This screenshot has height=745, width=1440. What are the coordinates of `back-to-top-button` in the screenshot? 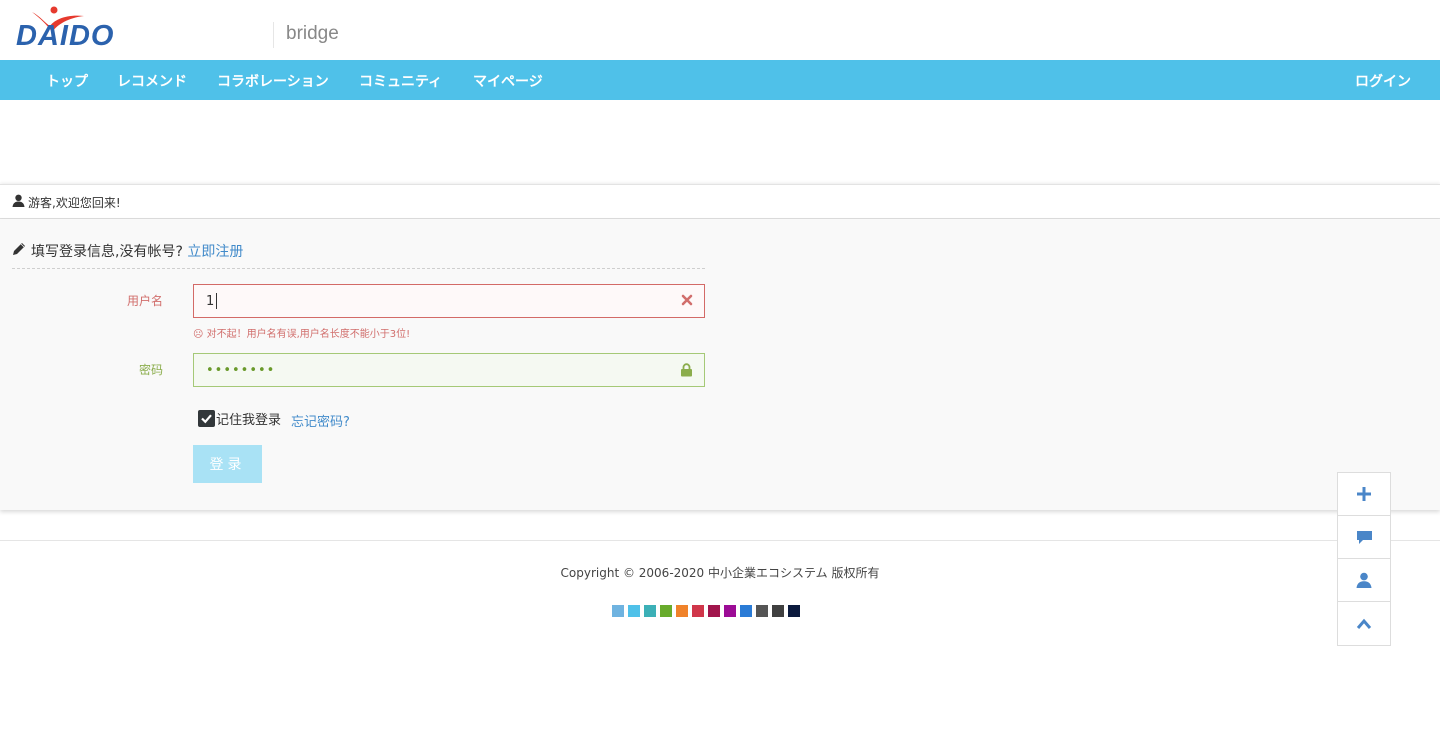 It's located at (1364, 623).